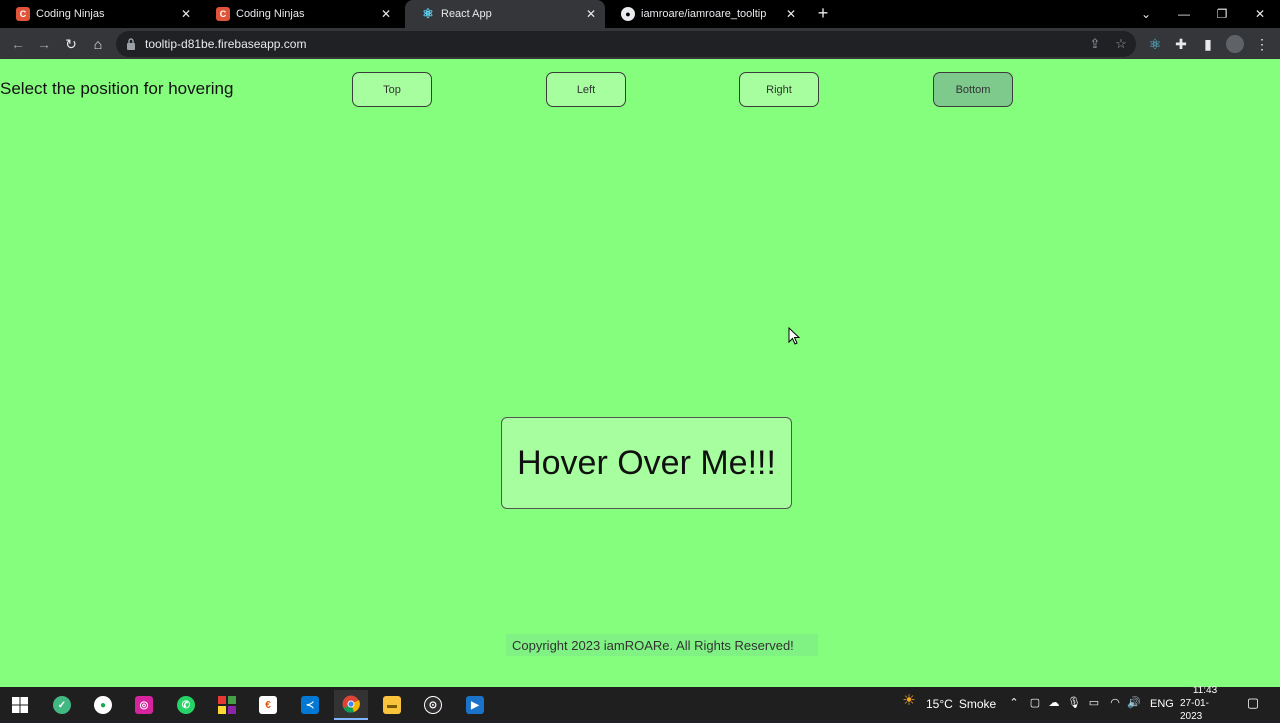 This screenshot has width=1280, height=723. What do you see at coordinates (973, 89) in the screenshot?
I see `bottom-button: Bottom` at bounding box center [973, 89].